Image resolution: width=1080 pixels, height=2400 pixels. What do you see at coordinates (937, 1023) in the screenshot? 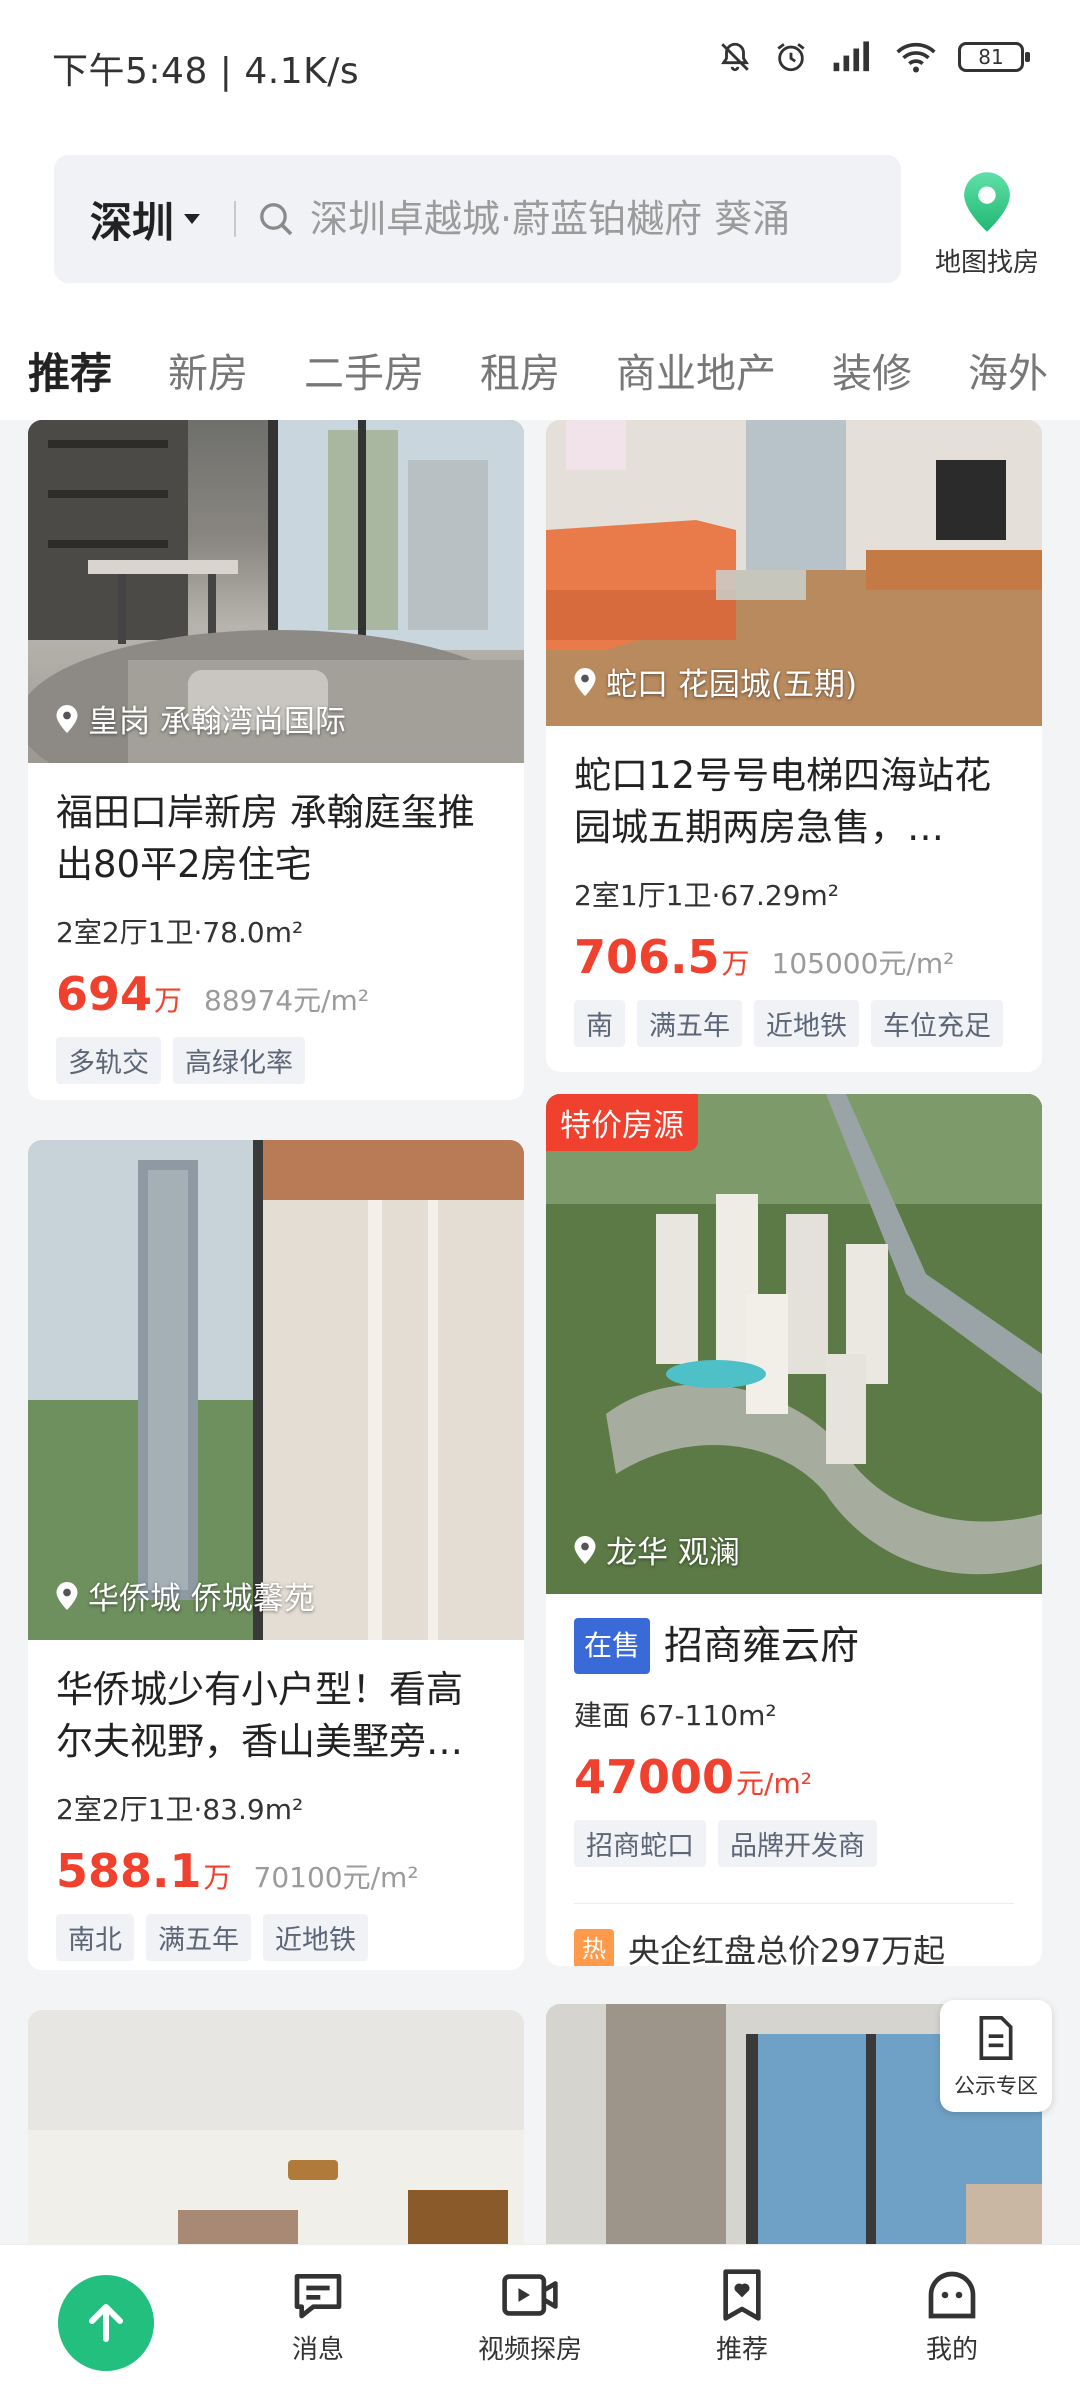
I see `listing-tag: 车位充足` at bounding box center [937, 1023].